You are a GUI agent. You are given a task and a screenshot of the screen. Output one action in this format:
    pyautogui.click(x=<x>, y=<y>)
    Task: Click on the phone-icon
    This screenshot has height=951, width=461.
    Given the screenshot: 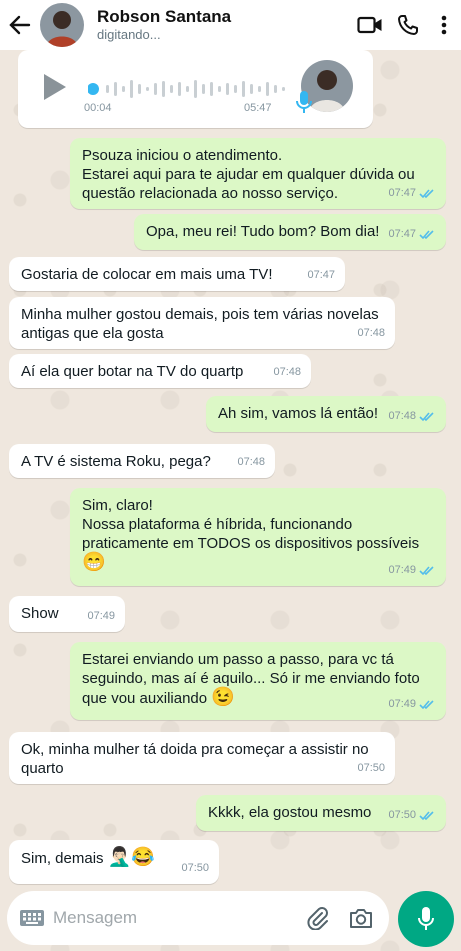 What is the action you would take?
    pyautogui.click(x=408, y=25)
    